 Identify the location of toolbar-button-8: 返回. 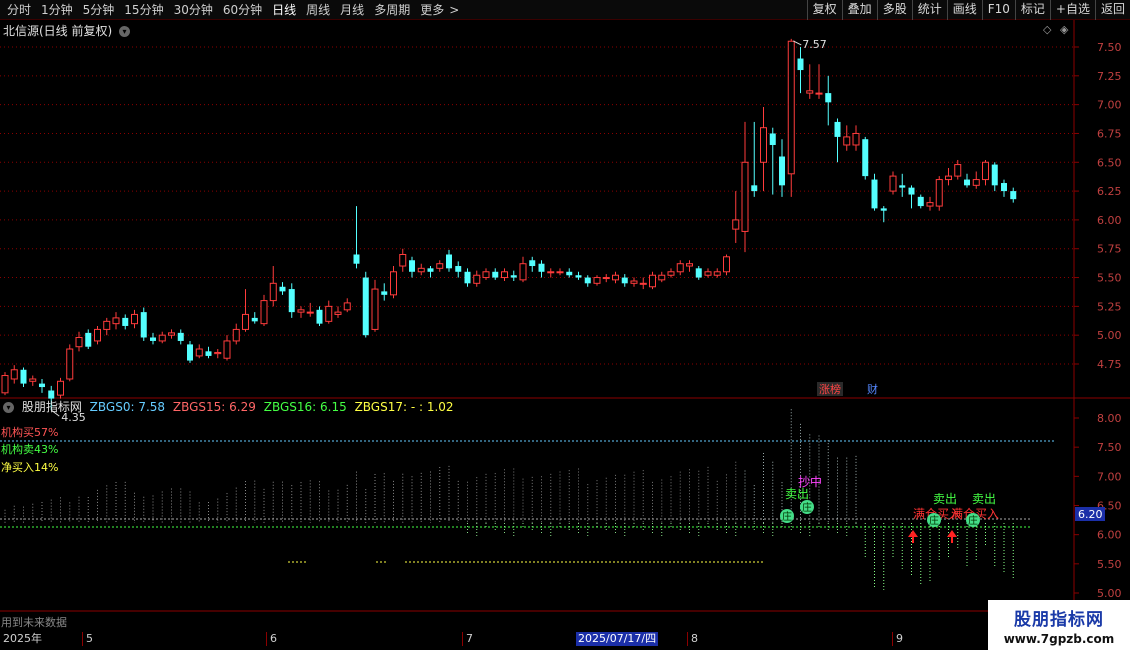
(1112, 10).